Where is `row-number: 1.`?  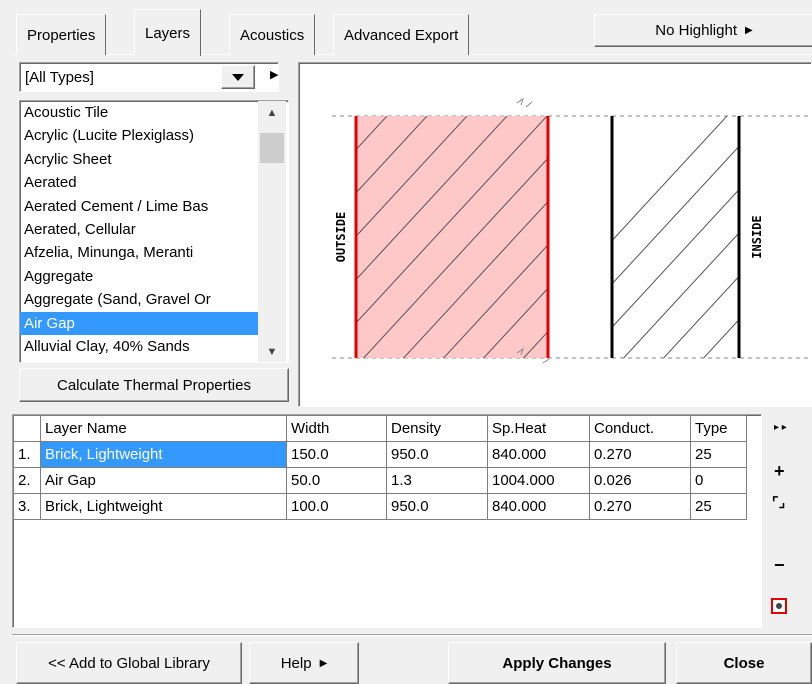
row-number: 1. is located at coordinates (27, 454).